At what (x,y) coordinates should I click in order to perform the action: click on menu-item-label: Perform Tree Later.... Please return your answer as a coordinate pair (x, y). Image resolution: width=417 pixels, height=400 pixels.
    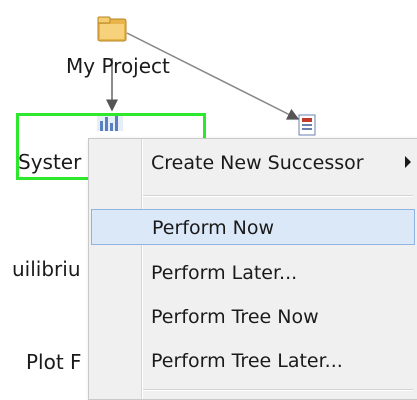
    Looking at the image, I should click on (247, 361).